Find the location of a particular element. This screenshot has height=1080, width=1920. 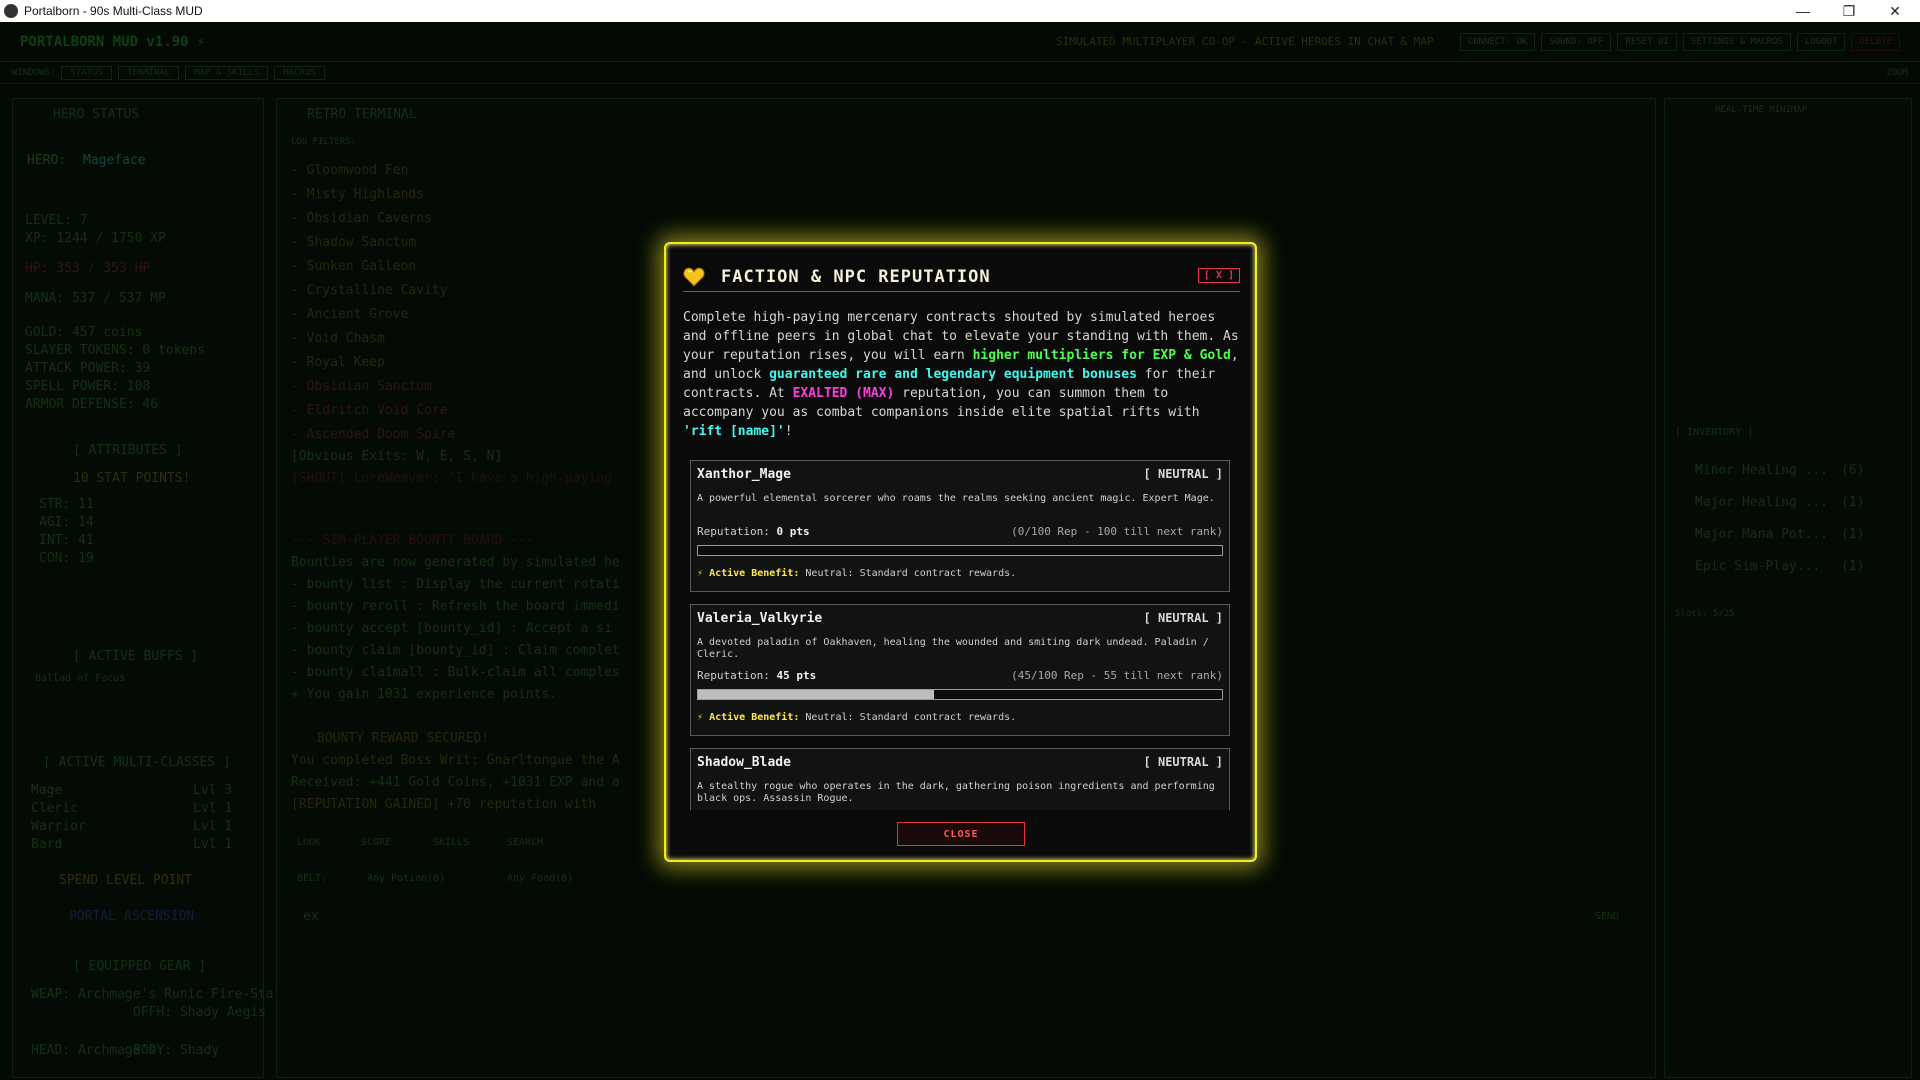

npc-reputation: Reputation: 45 pts is located at coordinates (756, 675).